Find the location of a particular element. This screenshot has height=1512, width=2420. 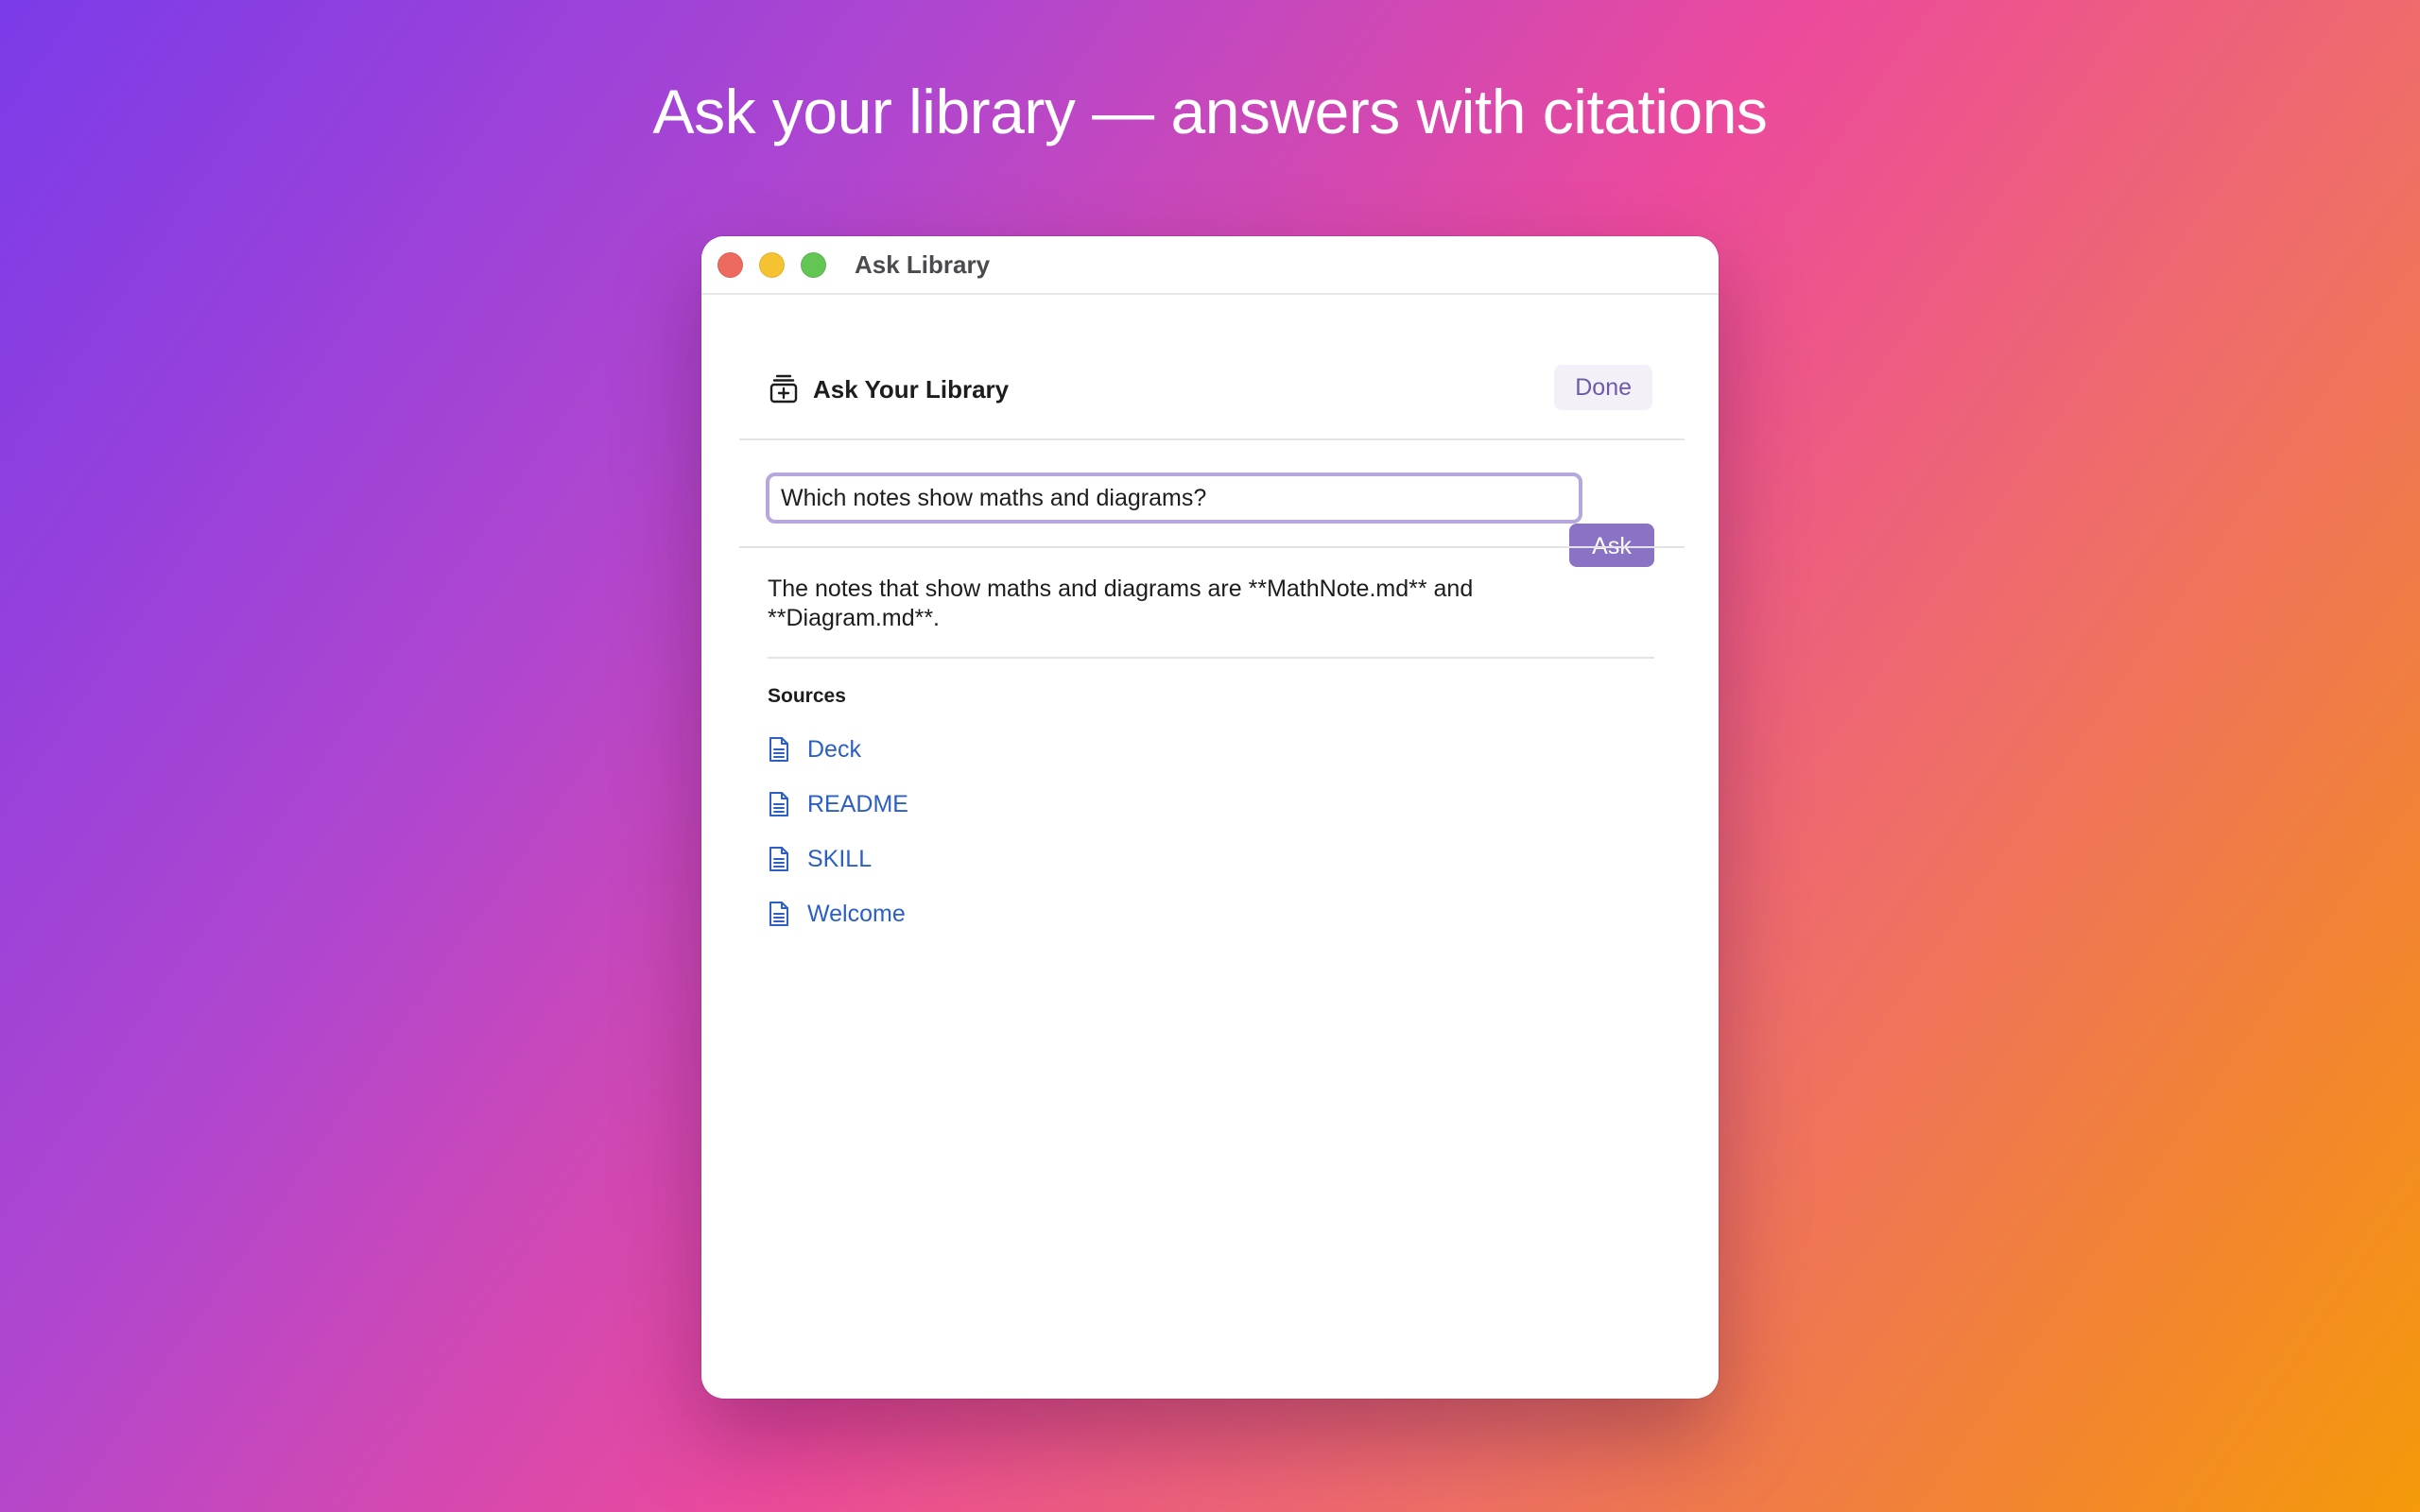

source-link-readme: README is located at coordinates (857, 804).